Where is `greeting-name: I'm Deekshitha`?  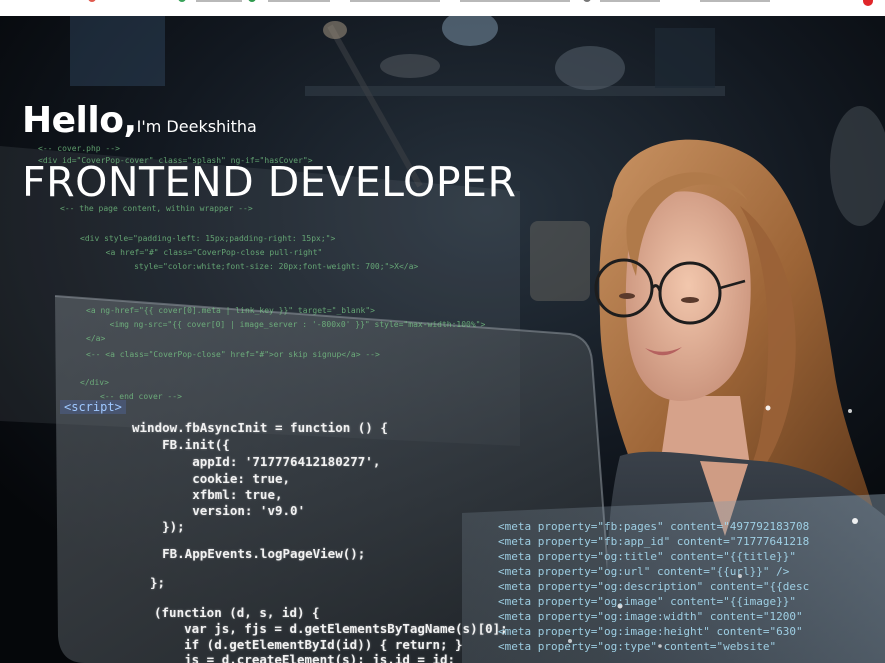 greeting-name: I'm Deekshitha is located at coordinates (196, 126).